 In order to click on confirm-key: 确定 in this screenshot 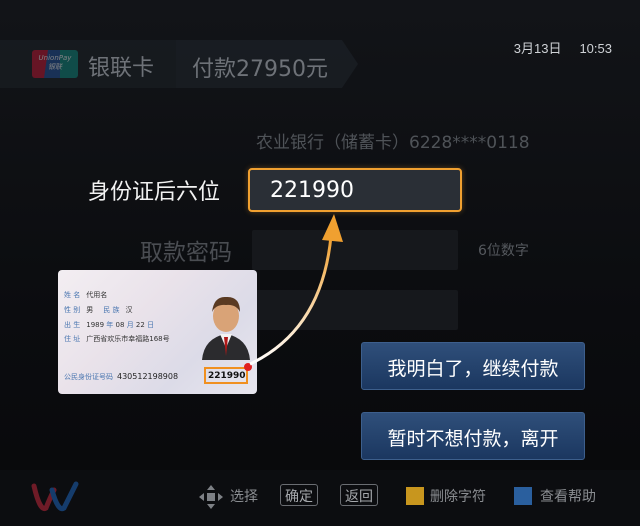, I will do `click(299, 495)`.